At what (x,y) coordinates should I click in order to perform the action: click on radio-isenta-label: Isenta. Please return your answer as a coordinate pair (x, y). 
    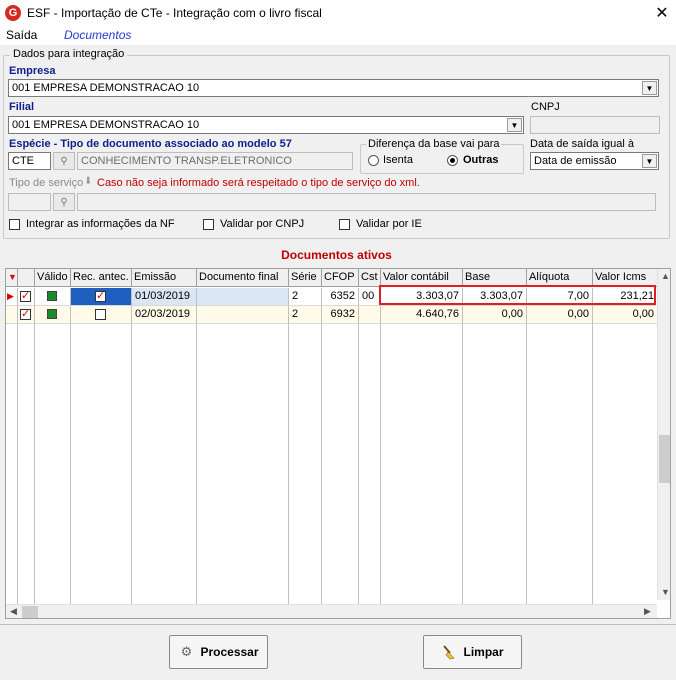
    Looking at the image, I should click on (398, 160).